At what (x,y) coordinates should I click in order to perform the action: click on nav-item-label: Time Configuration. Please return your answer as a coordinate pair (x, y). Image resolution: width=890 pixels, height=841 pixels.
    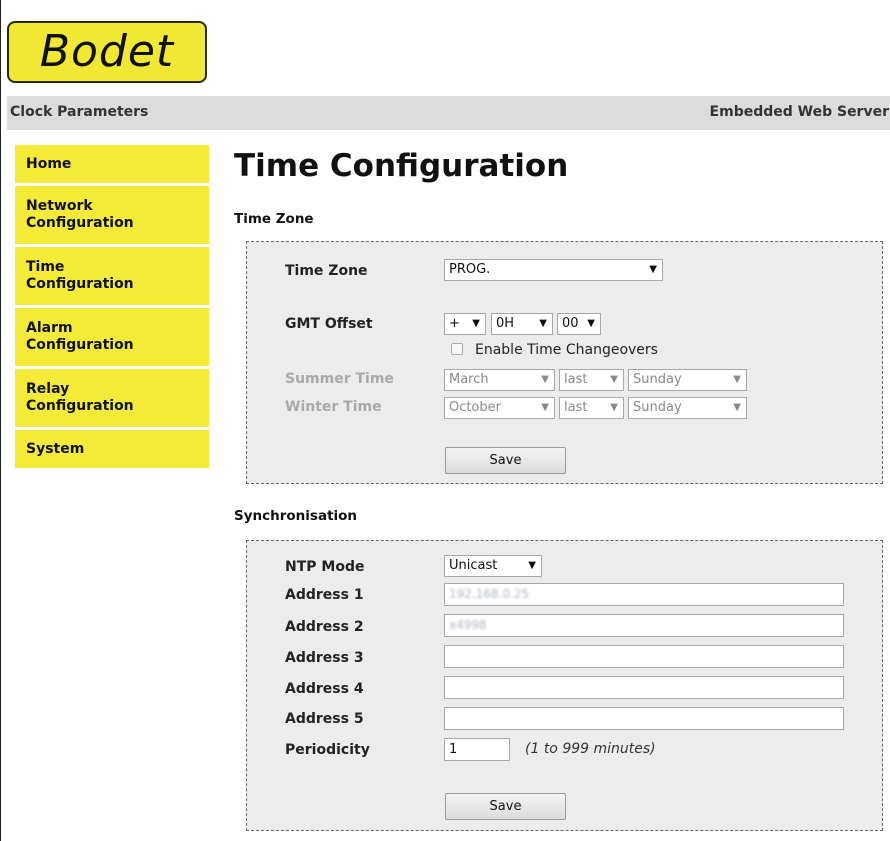
    Looking at the image, I should click on (80, 276).